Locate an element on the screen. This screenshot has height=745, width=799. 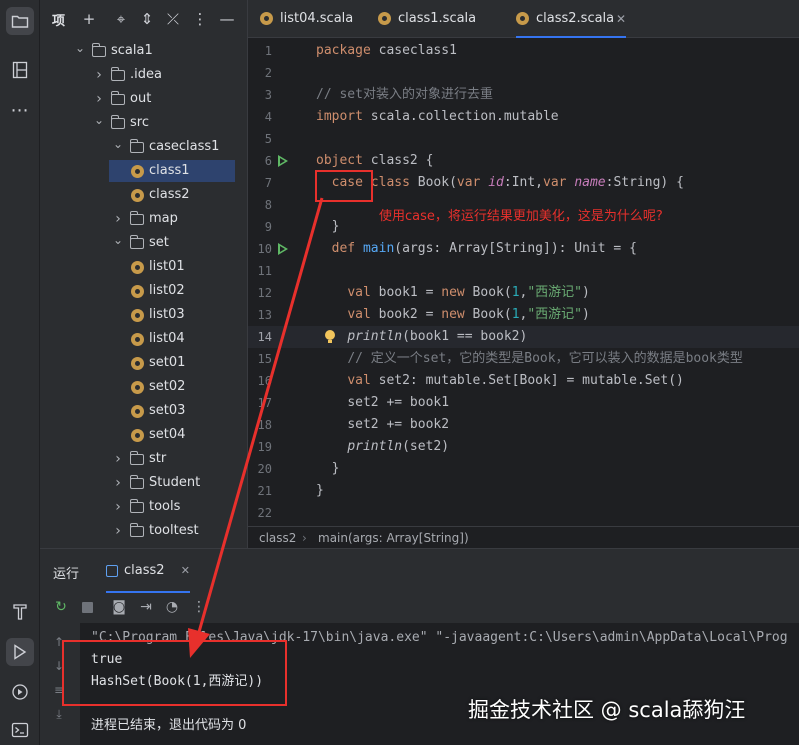
tree-item-set: ⌄ set is located at coordinates (143, 243).